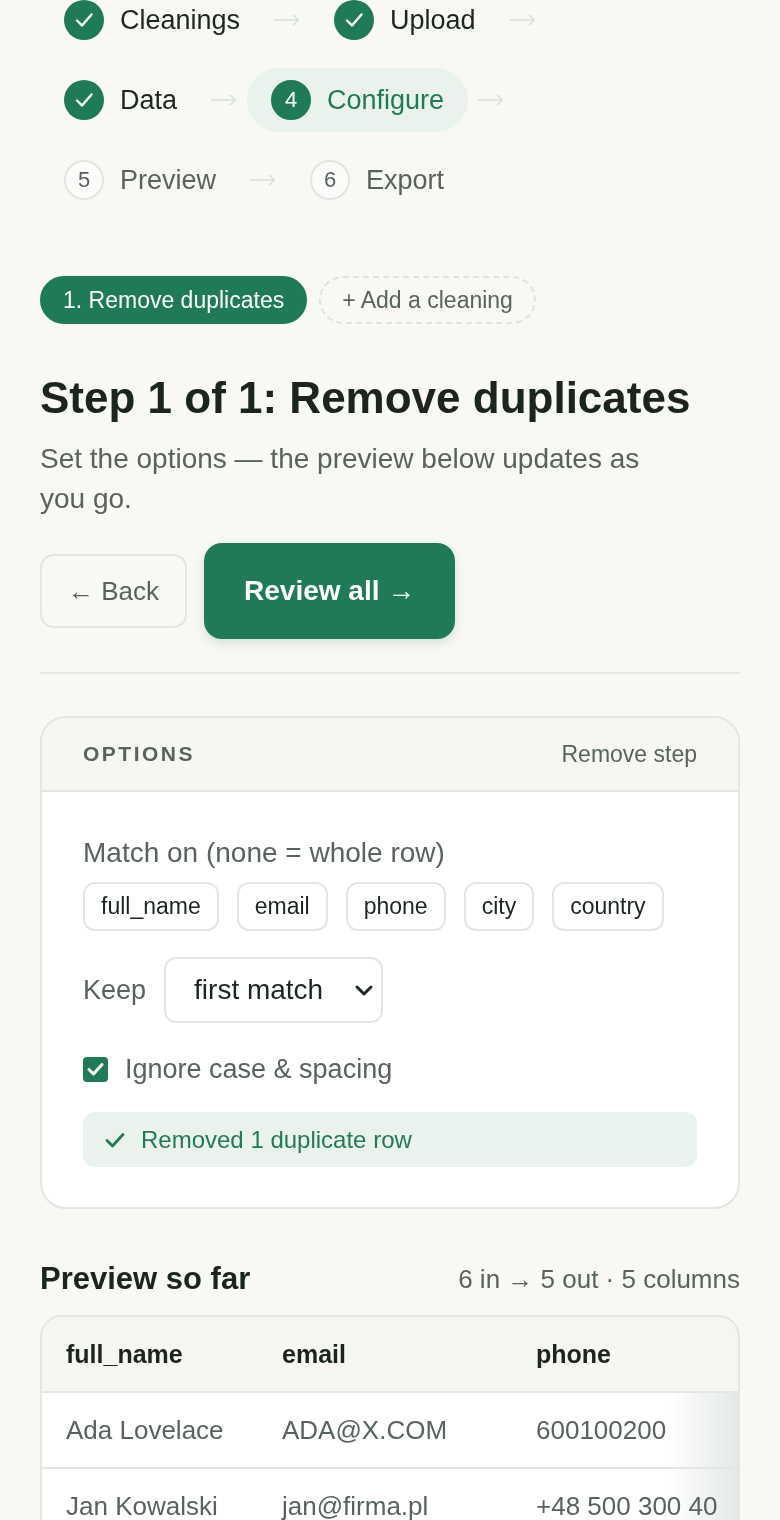 The width and height of the screenshot is (780, 1520). I want to click on table-cell-text: Jan Kowalski, so click(142, 1505).